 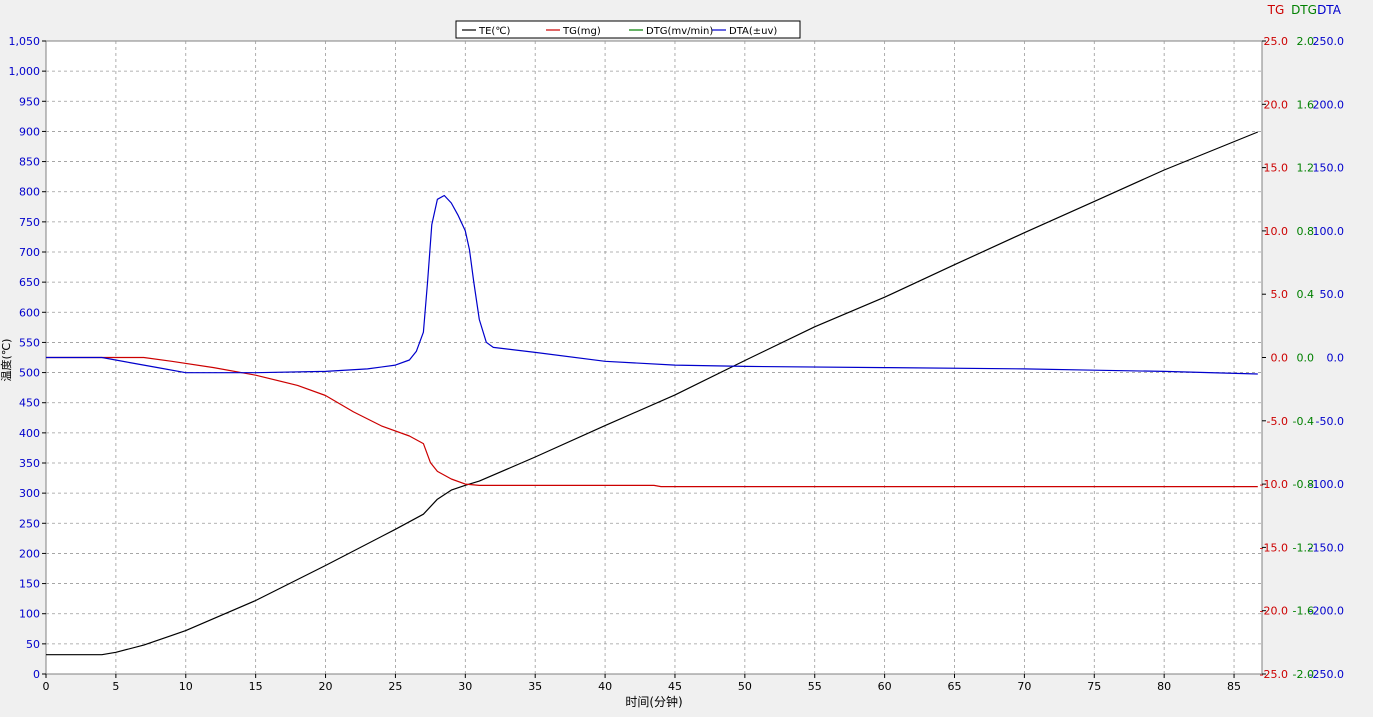 I want to click on right-tick-label-tg: 5.0, so click(x=1280, y=294).